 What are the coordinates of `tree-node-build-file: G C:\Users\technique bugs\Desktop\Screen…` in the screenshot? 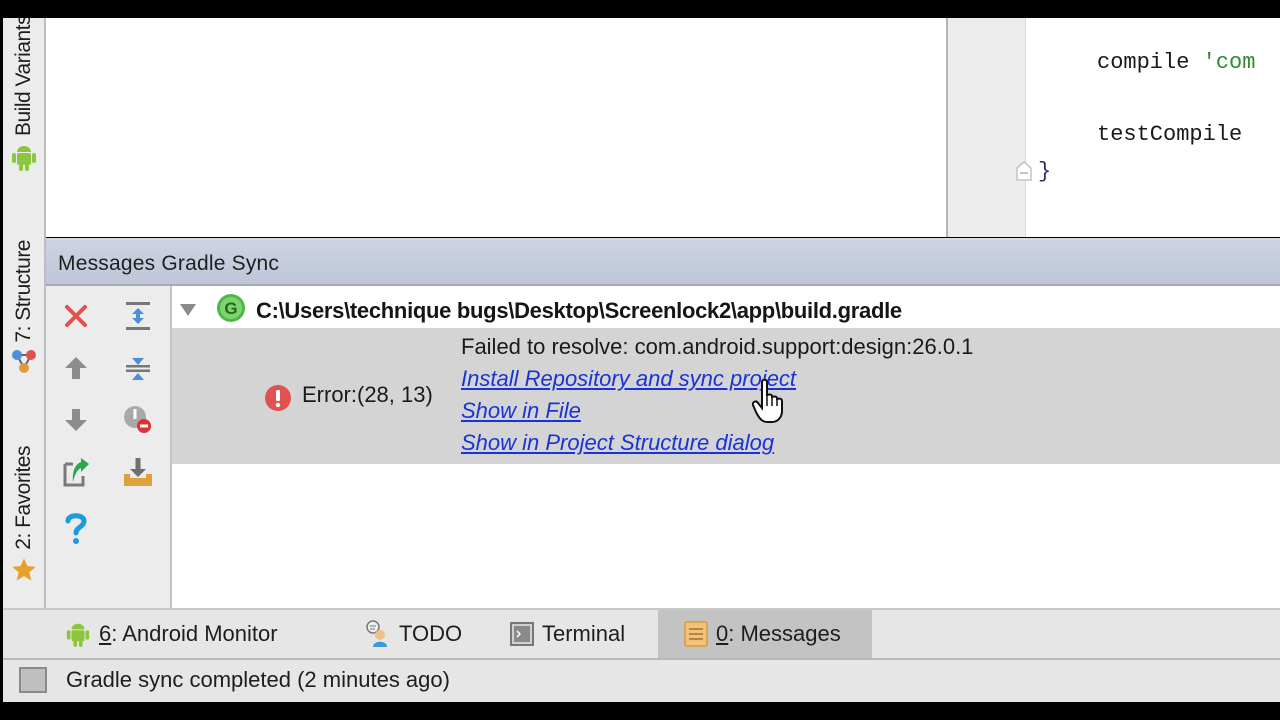 It's located at (726, 310).